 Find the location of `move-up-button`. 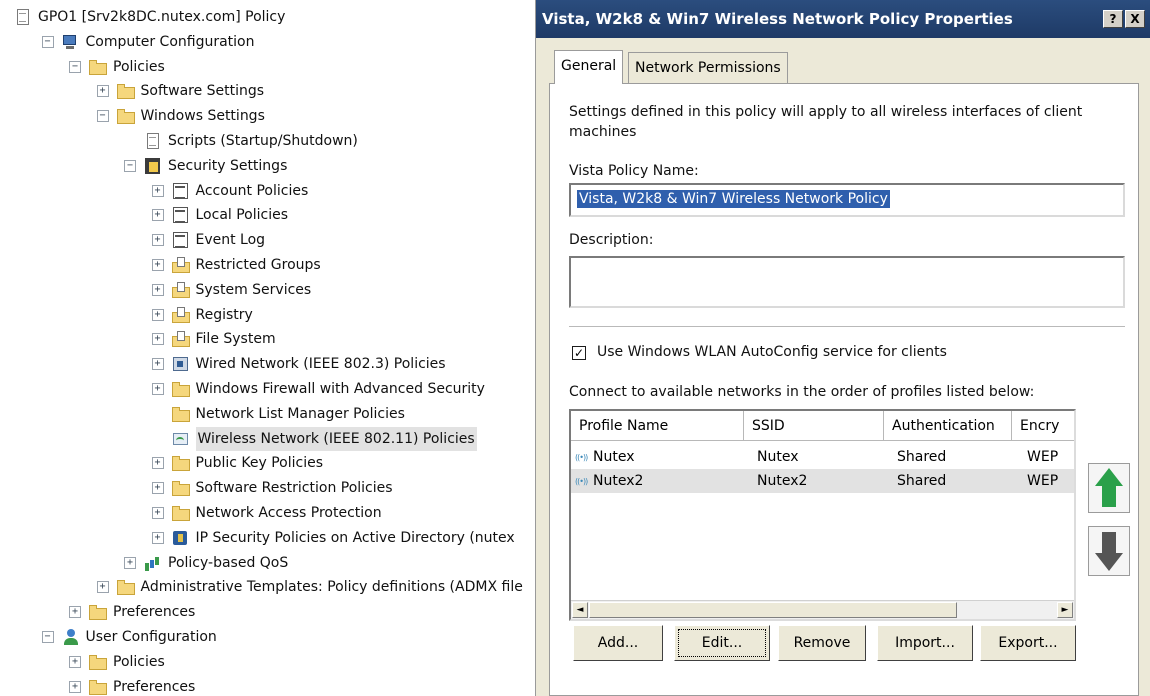

move-up-button is located at coordinates (1109, 488).